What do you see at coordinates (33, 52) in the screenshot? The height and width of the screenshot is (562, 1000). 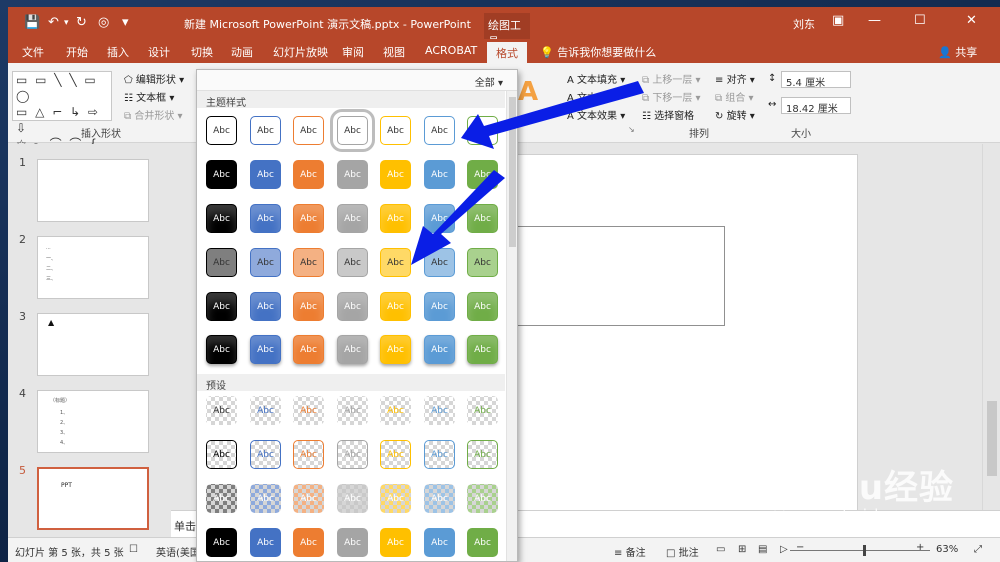 I see `tab-file: 文件` at bounding box center [33, 52].